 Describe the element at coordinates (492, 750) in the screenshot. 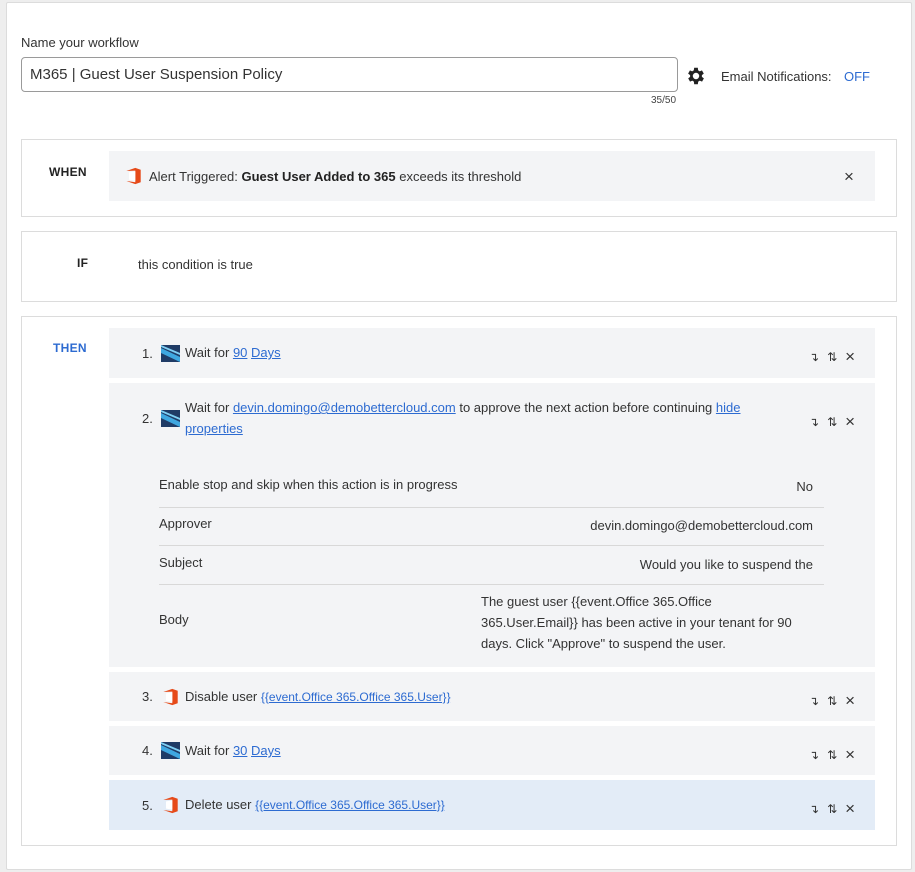

I see `step-card: 4. Wait for 30 Days ↴ ⇅ ×` at that location.